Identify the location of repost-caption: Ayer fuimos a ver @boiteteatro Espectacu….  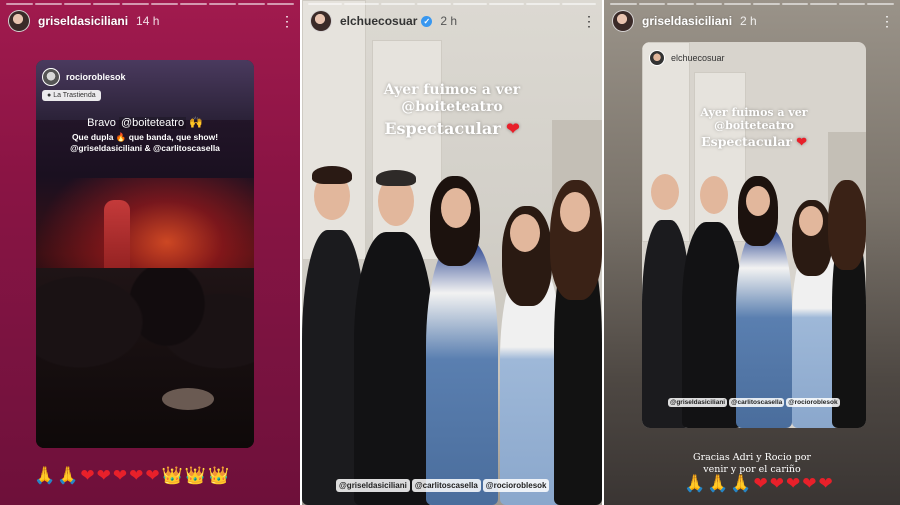
(754, 127).